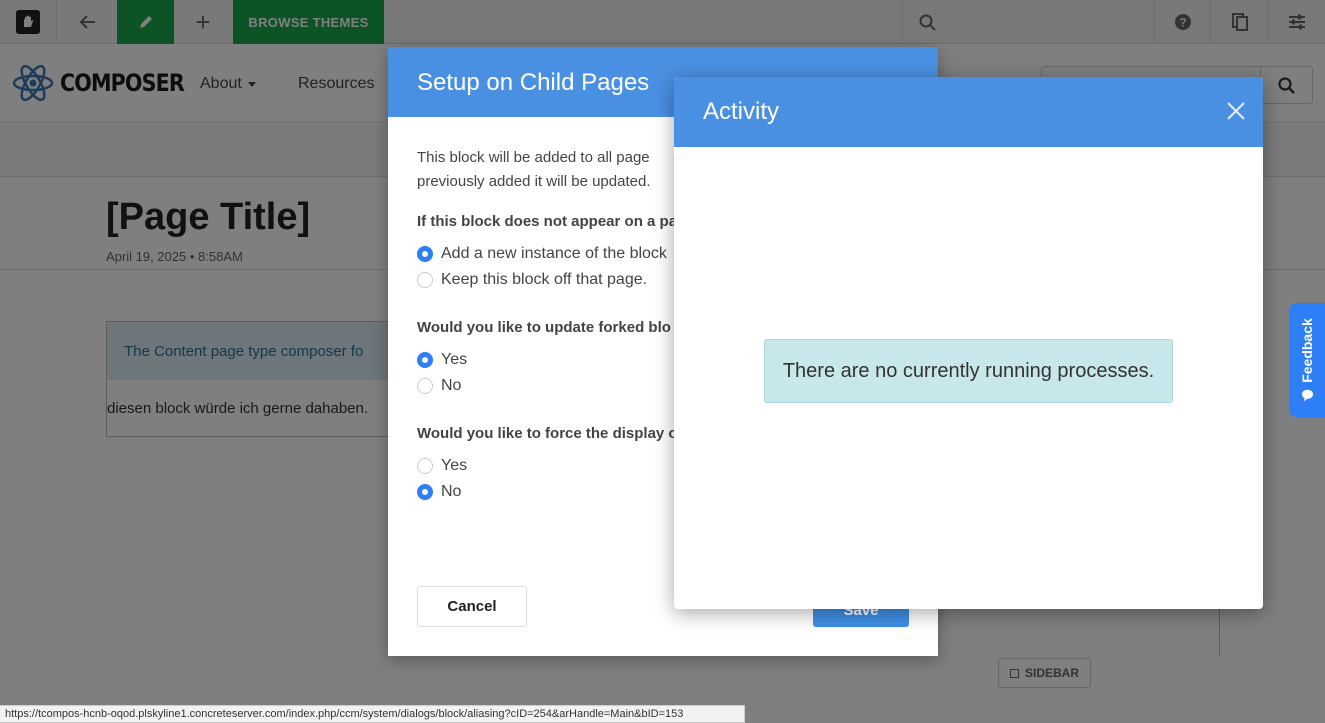  I want to click on feedback-label: Feedback, so click(1307, 350).